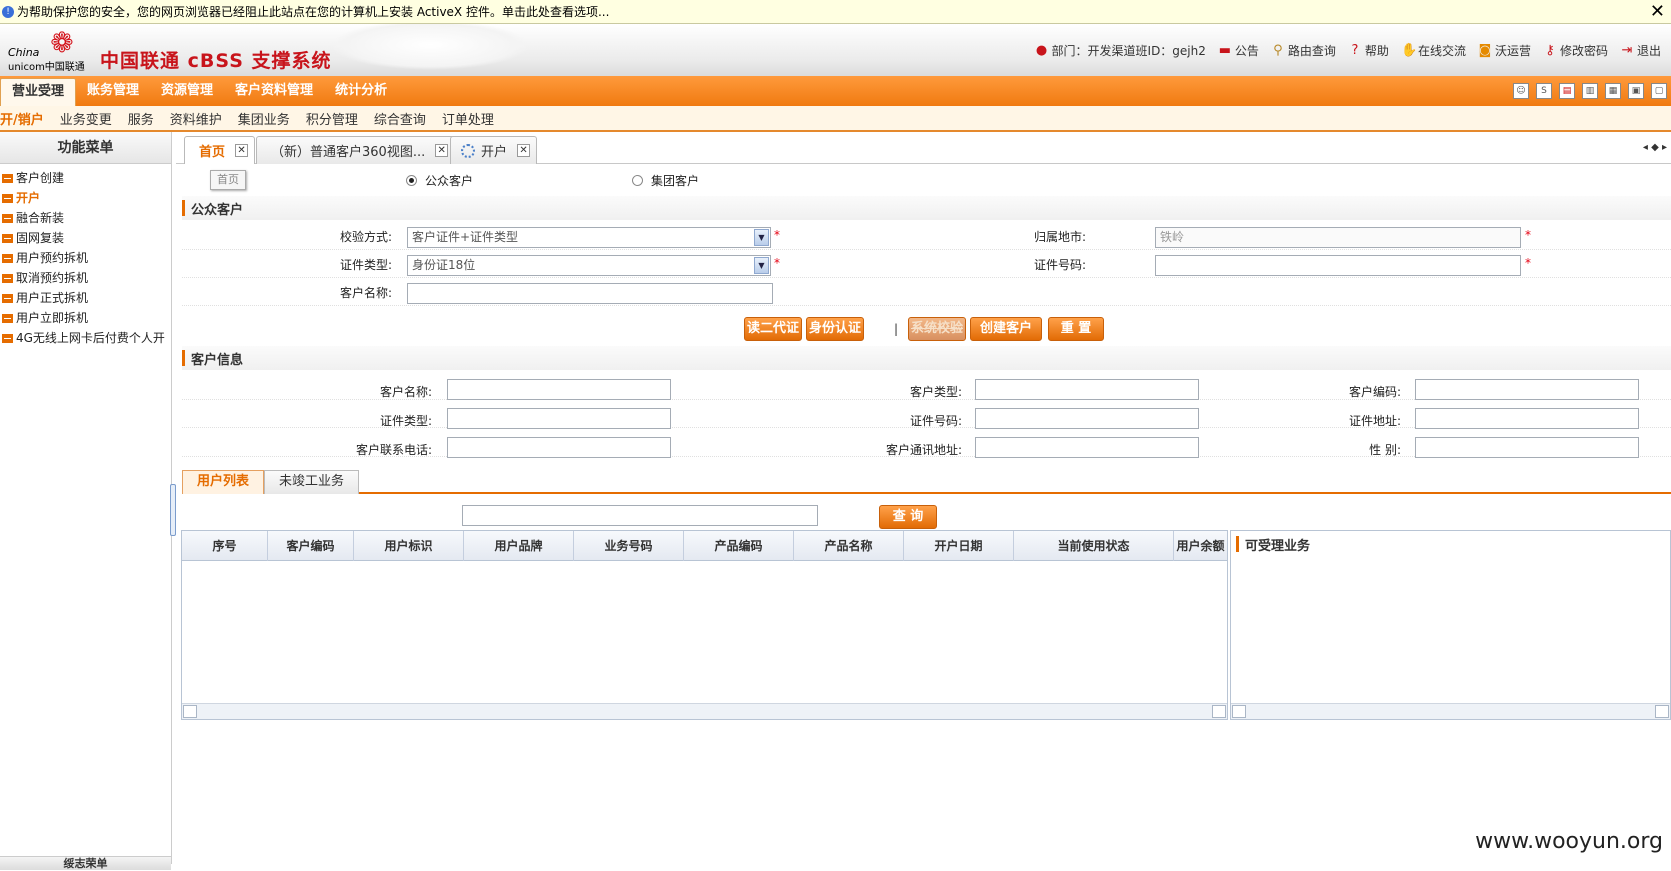  I want to click on nav-account-management: 账务管理, so click(113, 91).